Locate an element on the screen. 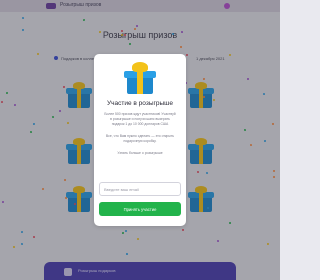 This screenshot has width=320, height=280. learn-more-link: Узнать больше о розыгрыше is located at coordinates (140, 153).